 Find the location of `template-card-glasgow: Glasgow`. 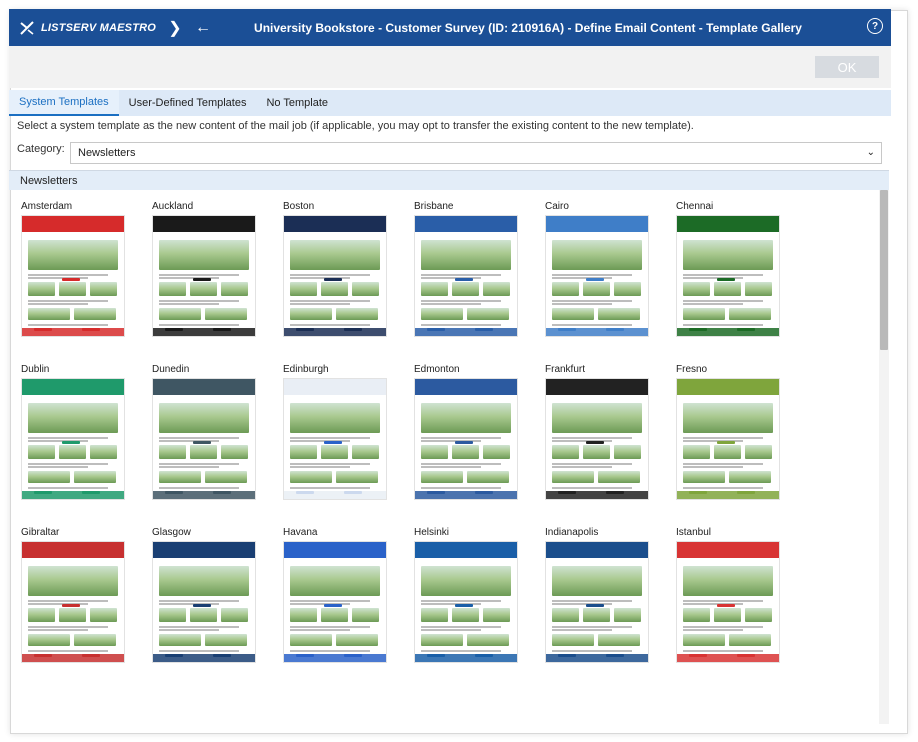

template-card-glasgow: Glasgow is located at coordinates (212, 602).